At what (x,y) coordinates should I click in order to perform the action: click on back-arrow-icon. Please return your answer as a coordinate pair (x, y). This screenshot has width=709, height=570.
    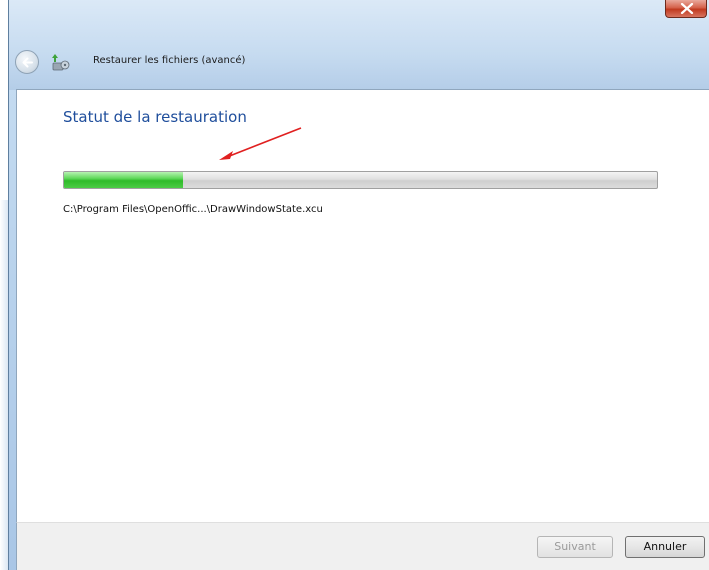
    Looking at the image, I should click on (27, 62).